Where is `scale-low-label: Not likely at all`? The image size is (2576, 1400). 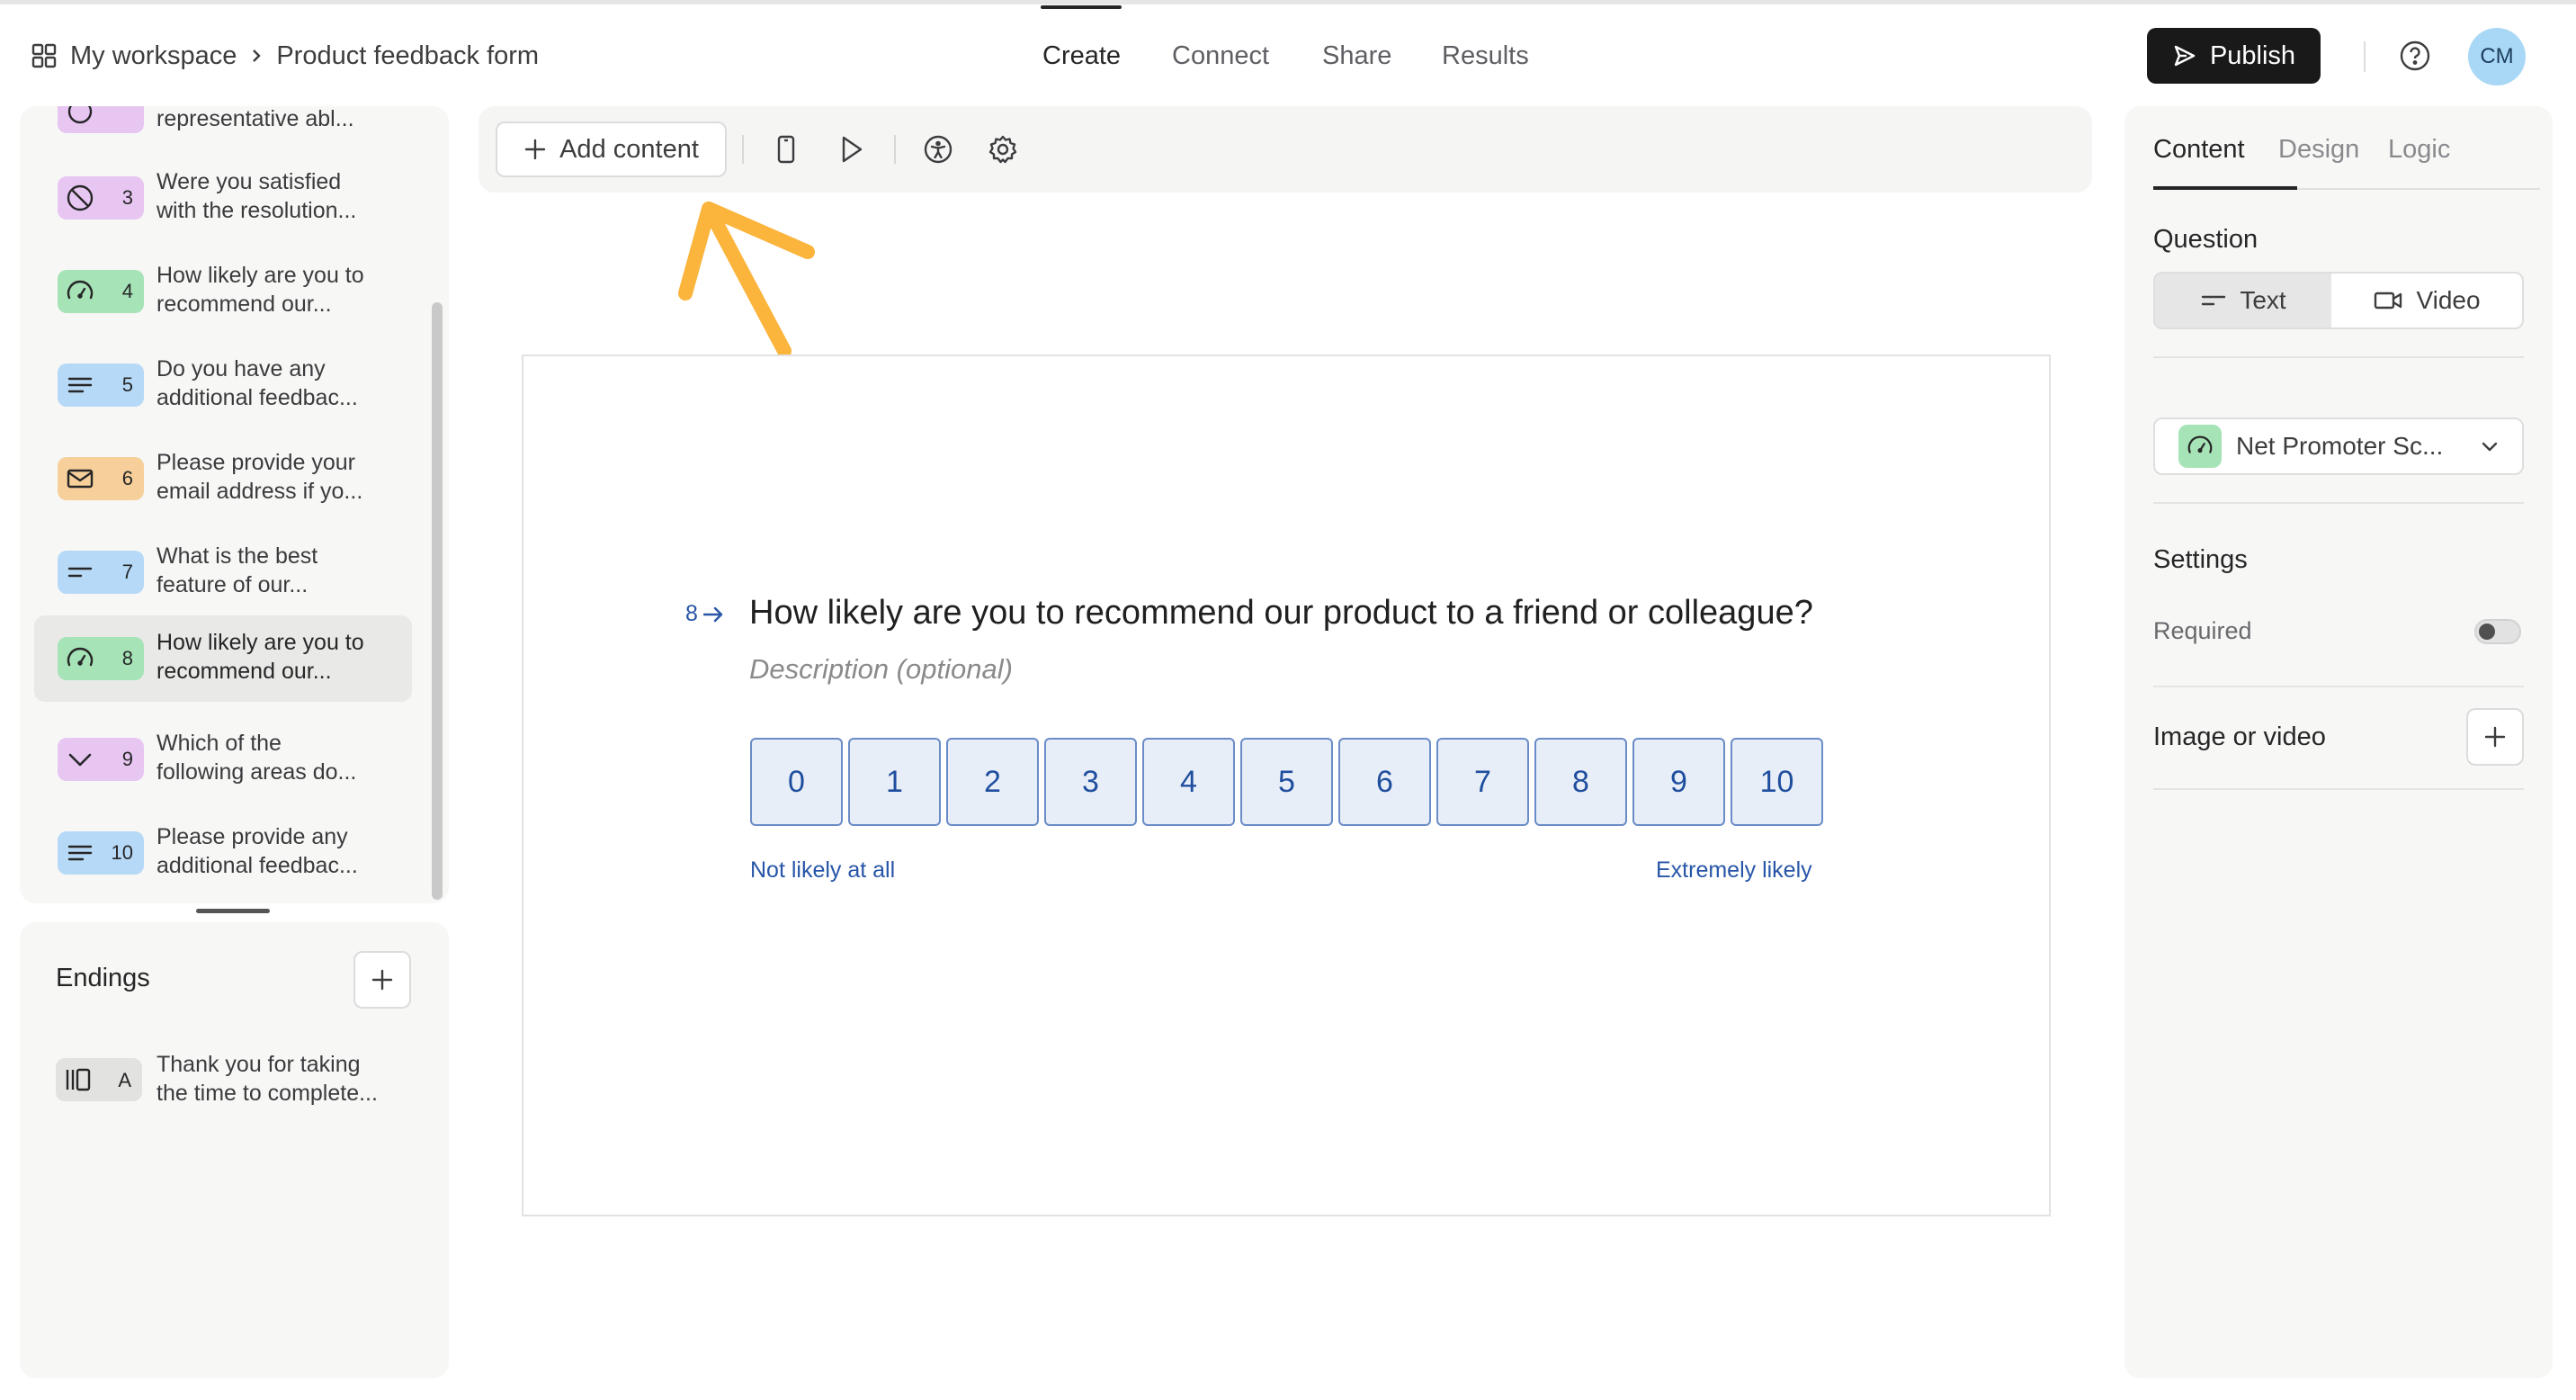
scale-low-label: Not likely at all is located at coordinates (822, 870).